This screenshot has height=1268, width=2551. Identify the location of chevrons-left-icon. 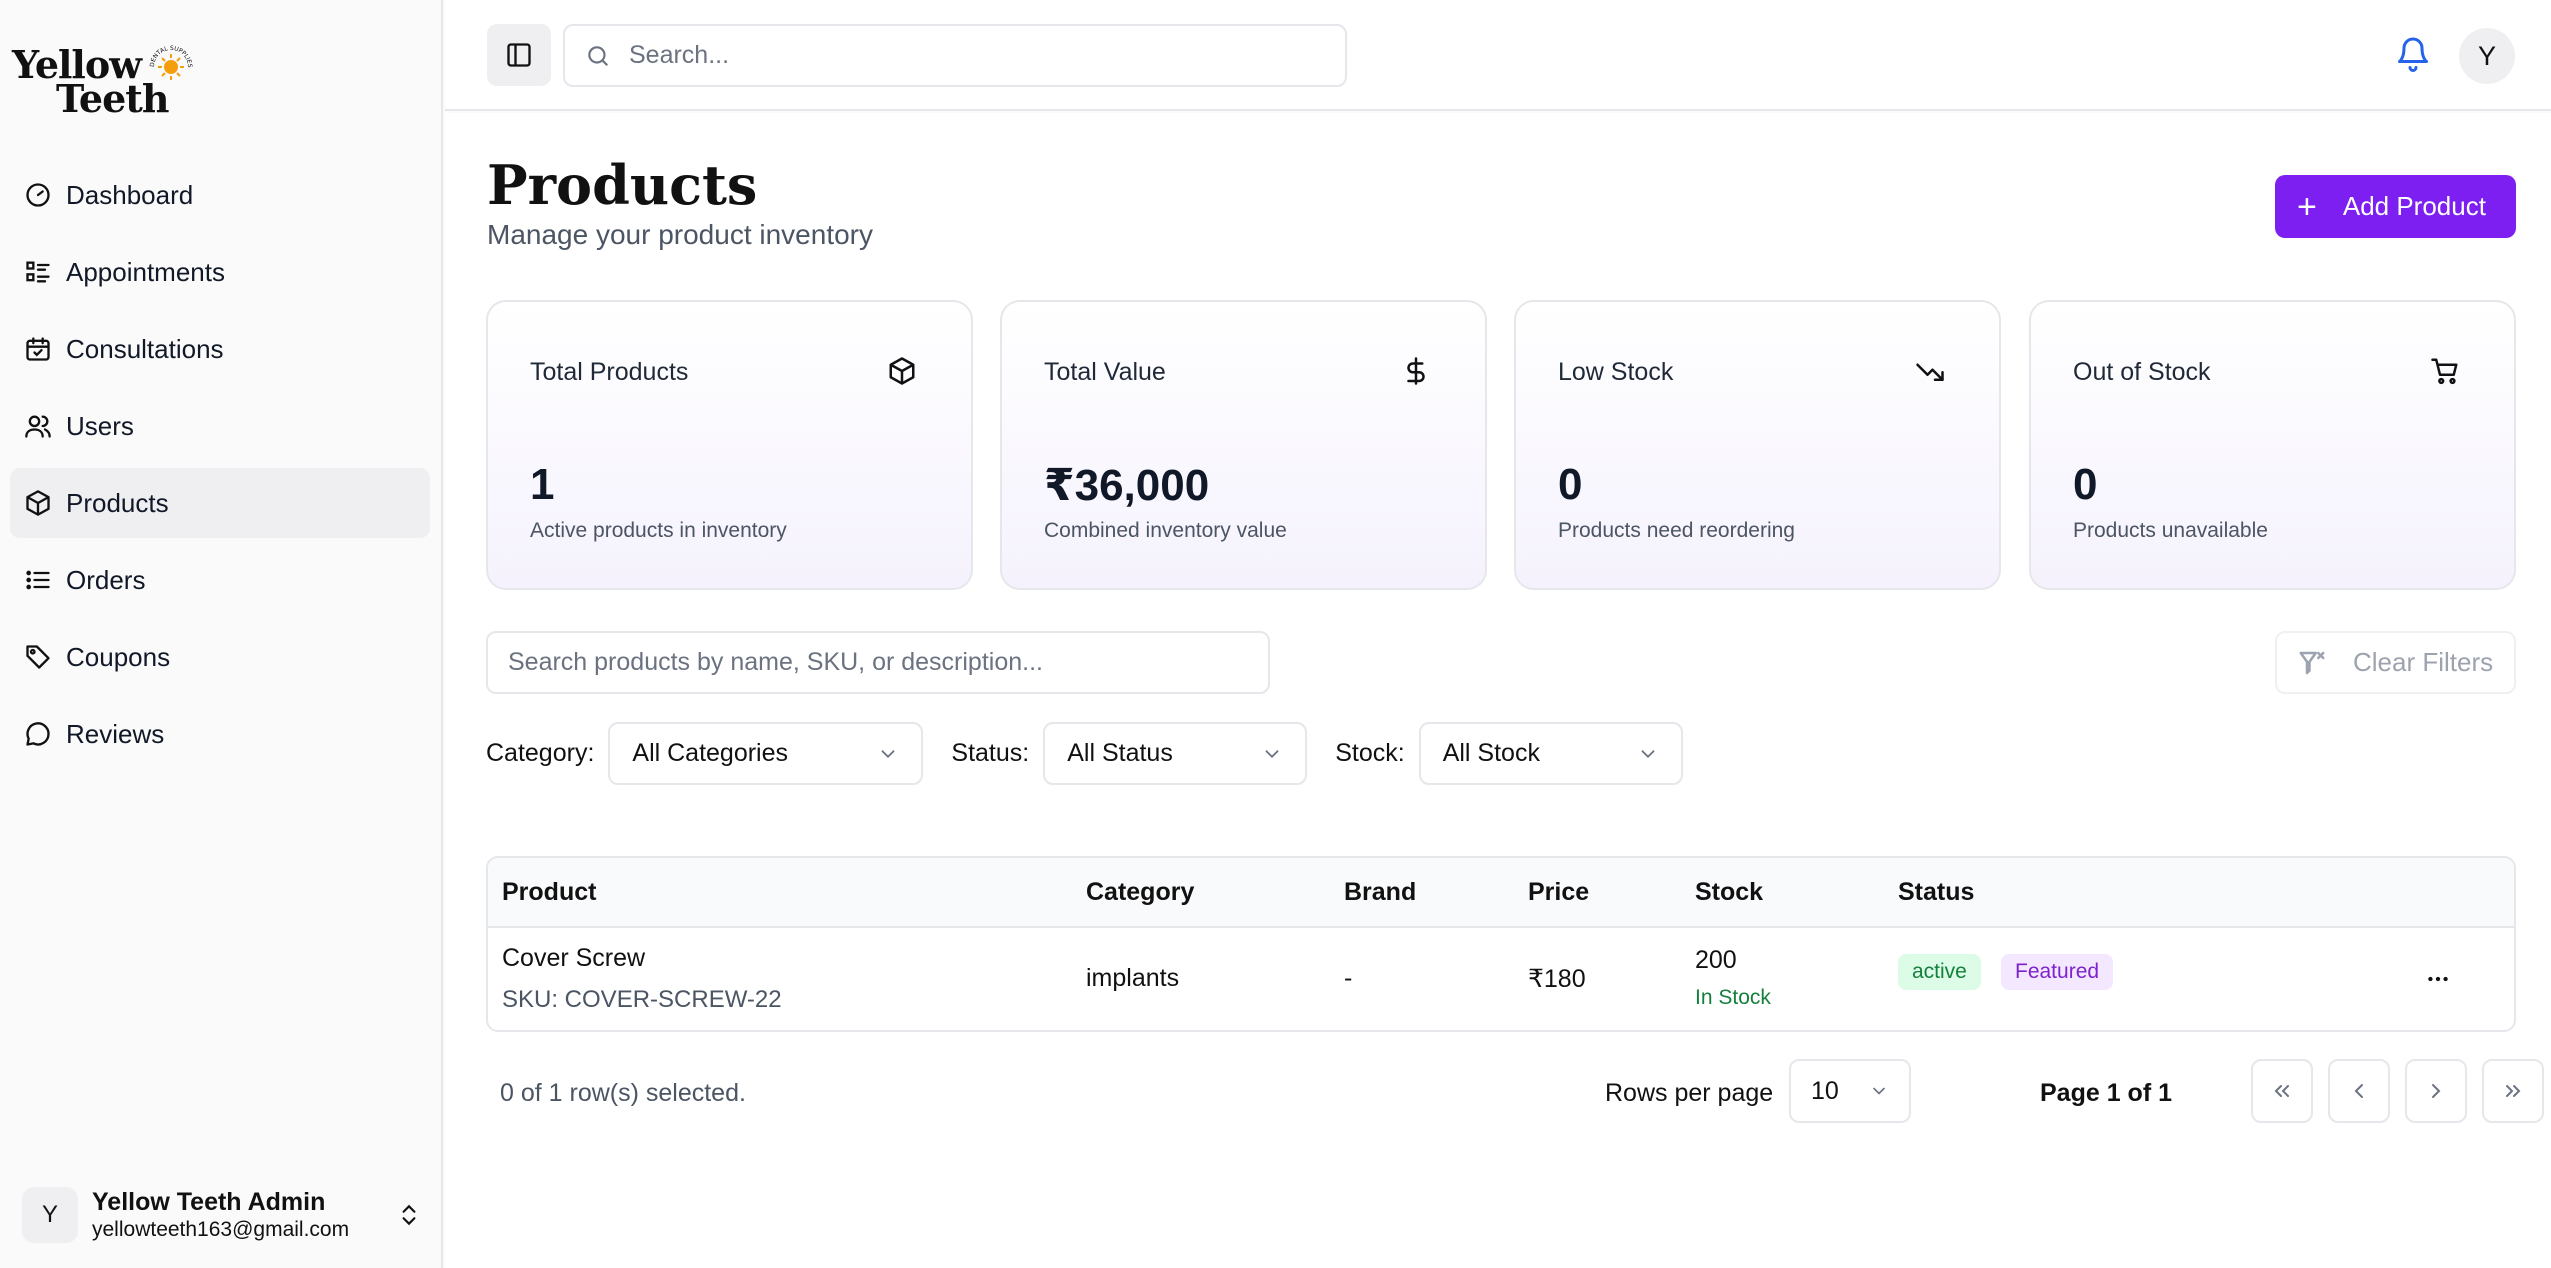
(2281, 1091).